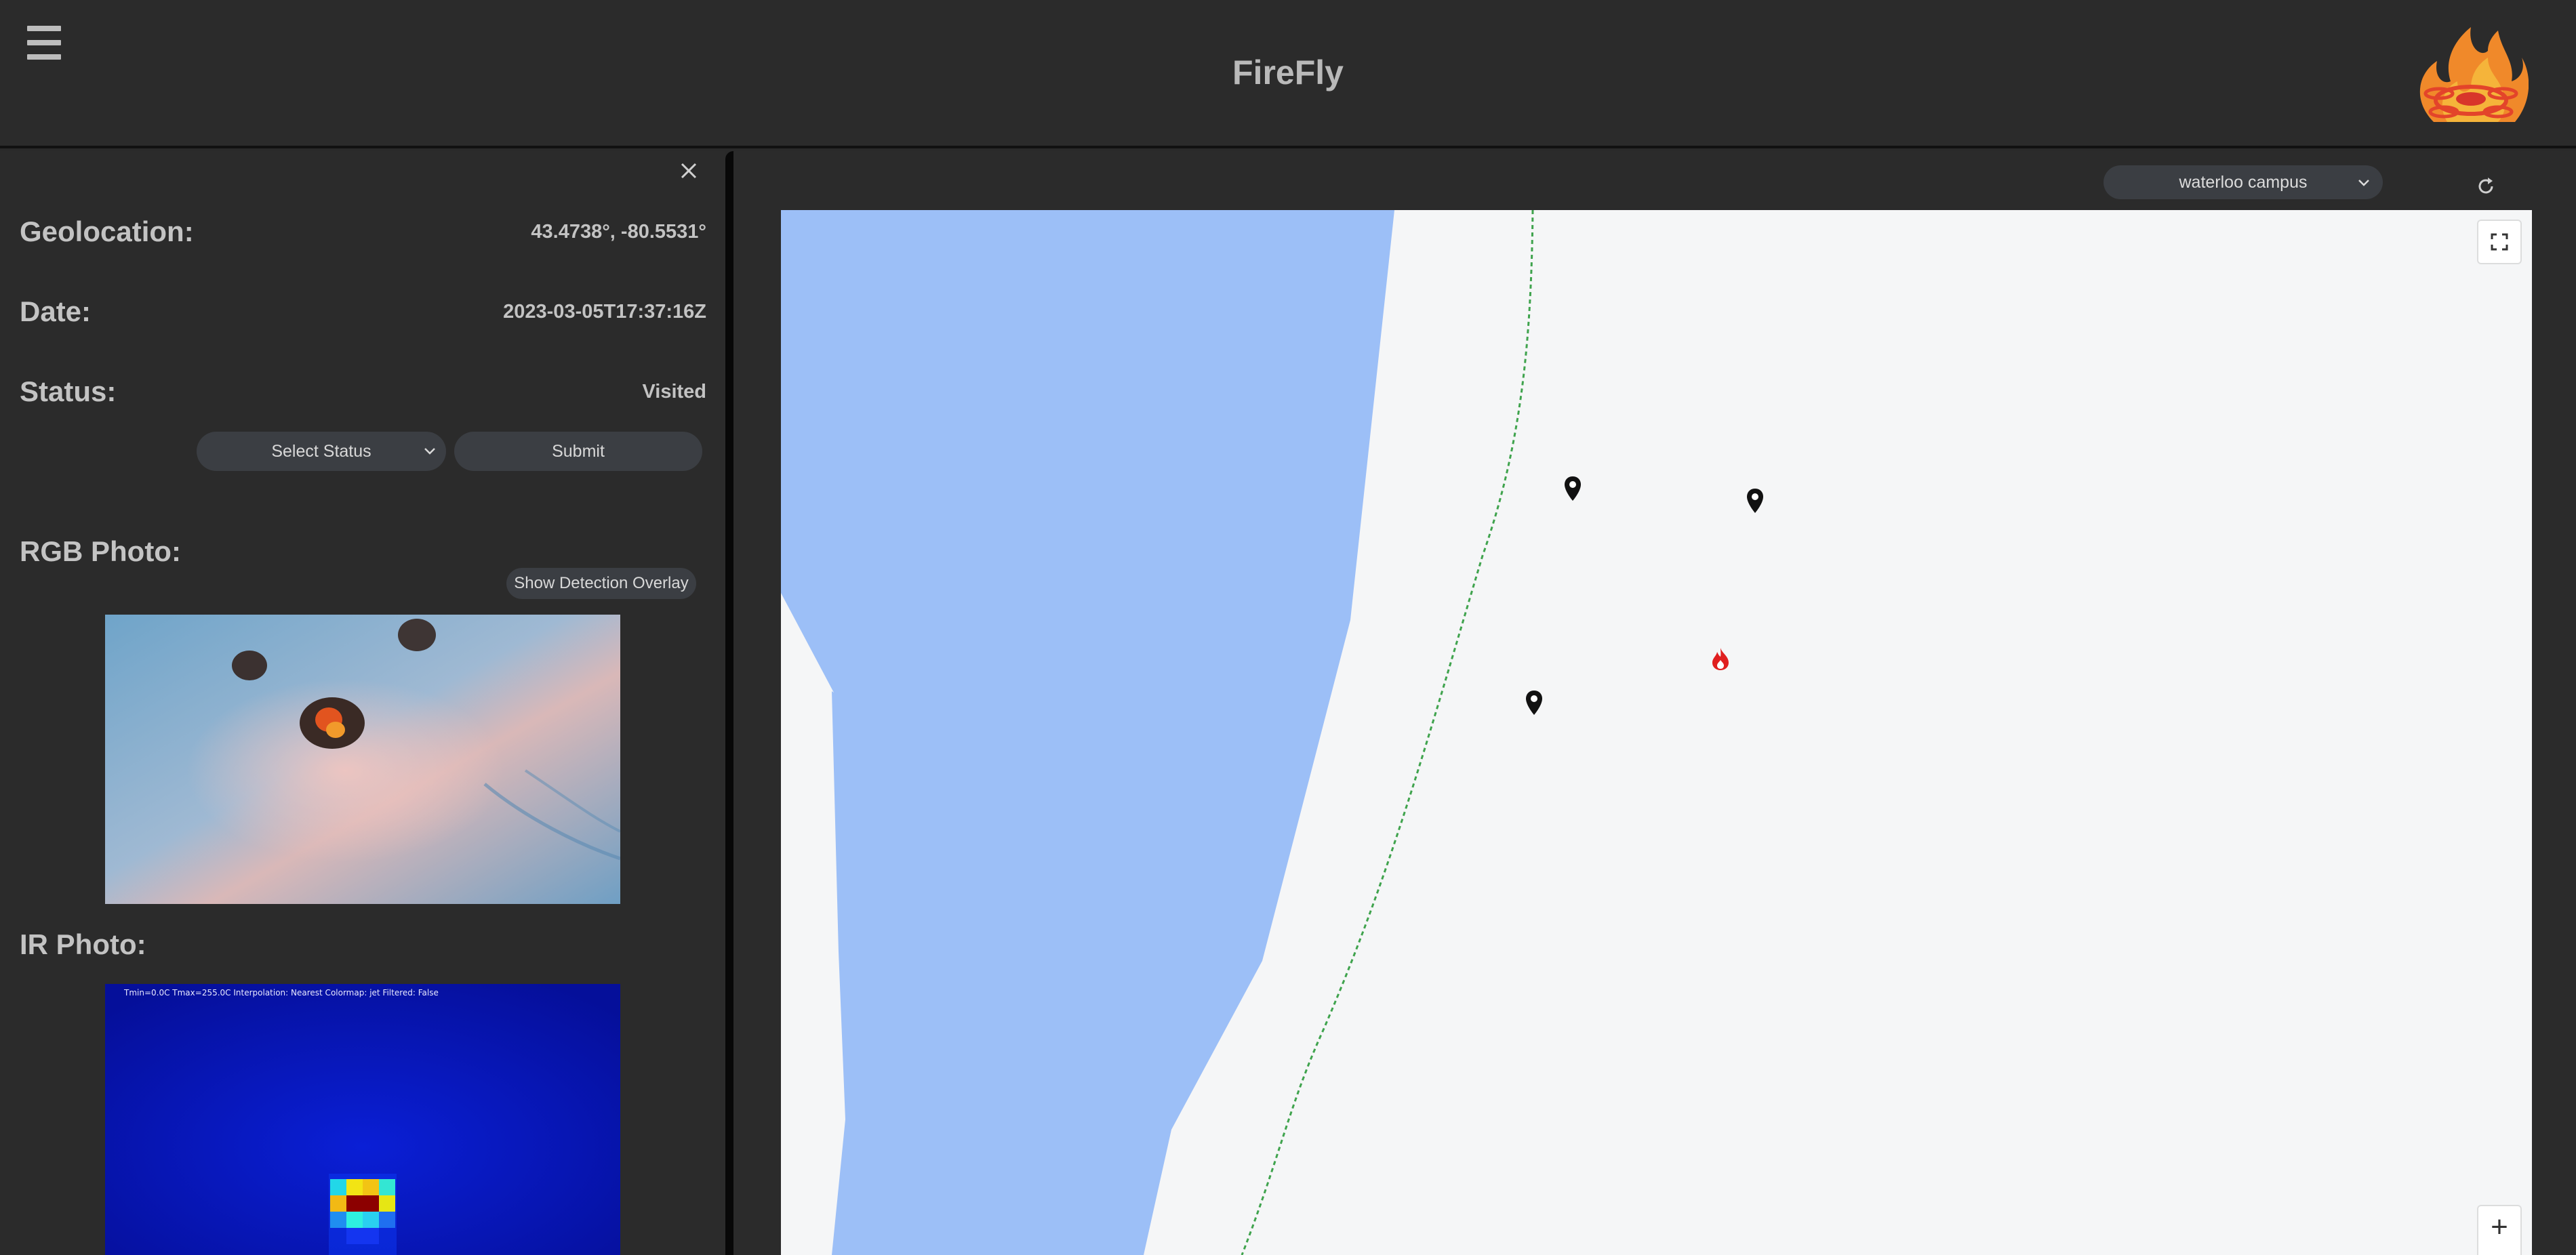  Describe the element at coordinates (2485, 186) in the screenshot. I see `refresh-icon` at that location.